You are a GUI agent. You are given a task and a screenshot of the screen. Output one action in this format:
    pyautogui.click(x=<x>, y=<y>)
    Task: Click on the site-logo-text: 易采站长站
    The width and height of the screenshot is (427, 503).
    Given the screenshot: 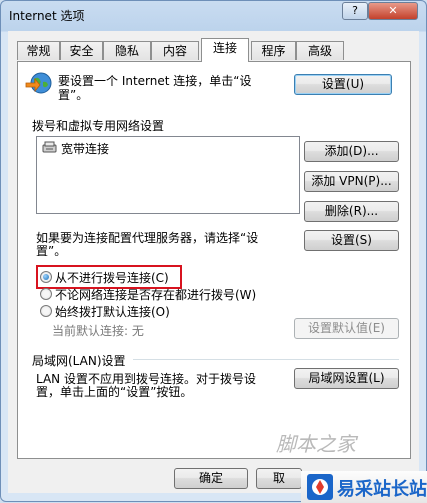 What is the action you would take?
    pyautogui.click(x=382, y=489)
    